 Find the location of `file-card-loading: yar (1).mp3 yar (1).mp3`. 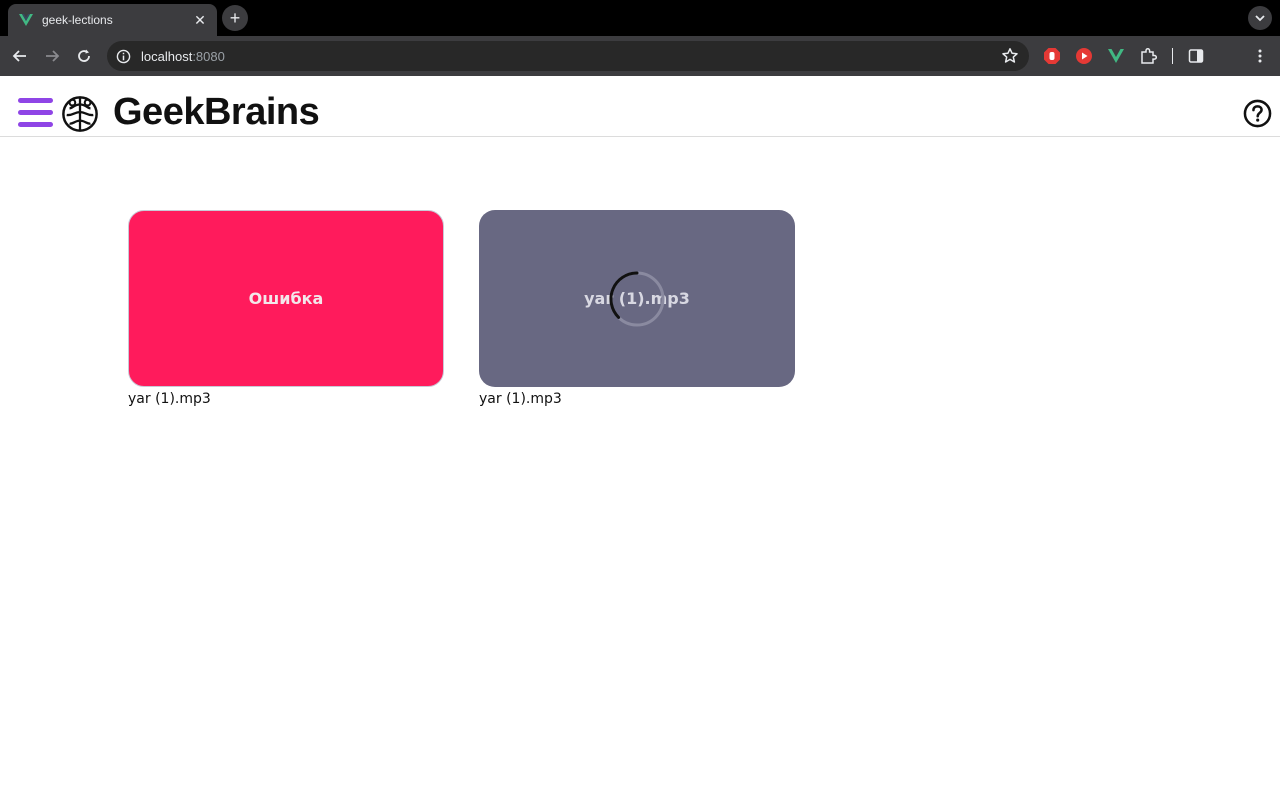

file-card-loading: yar (1).mp3 yar (1).mp3 is located at coordinates (637, 308).